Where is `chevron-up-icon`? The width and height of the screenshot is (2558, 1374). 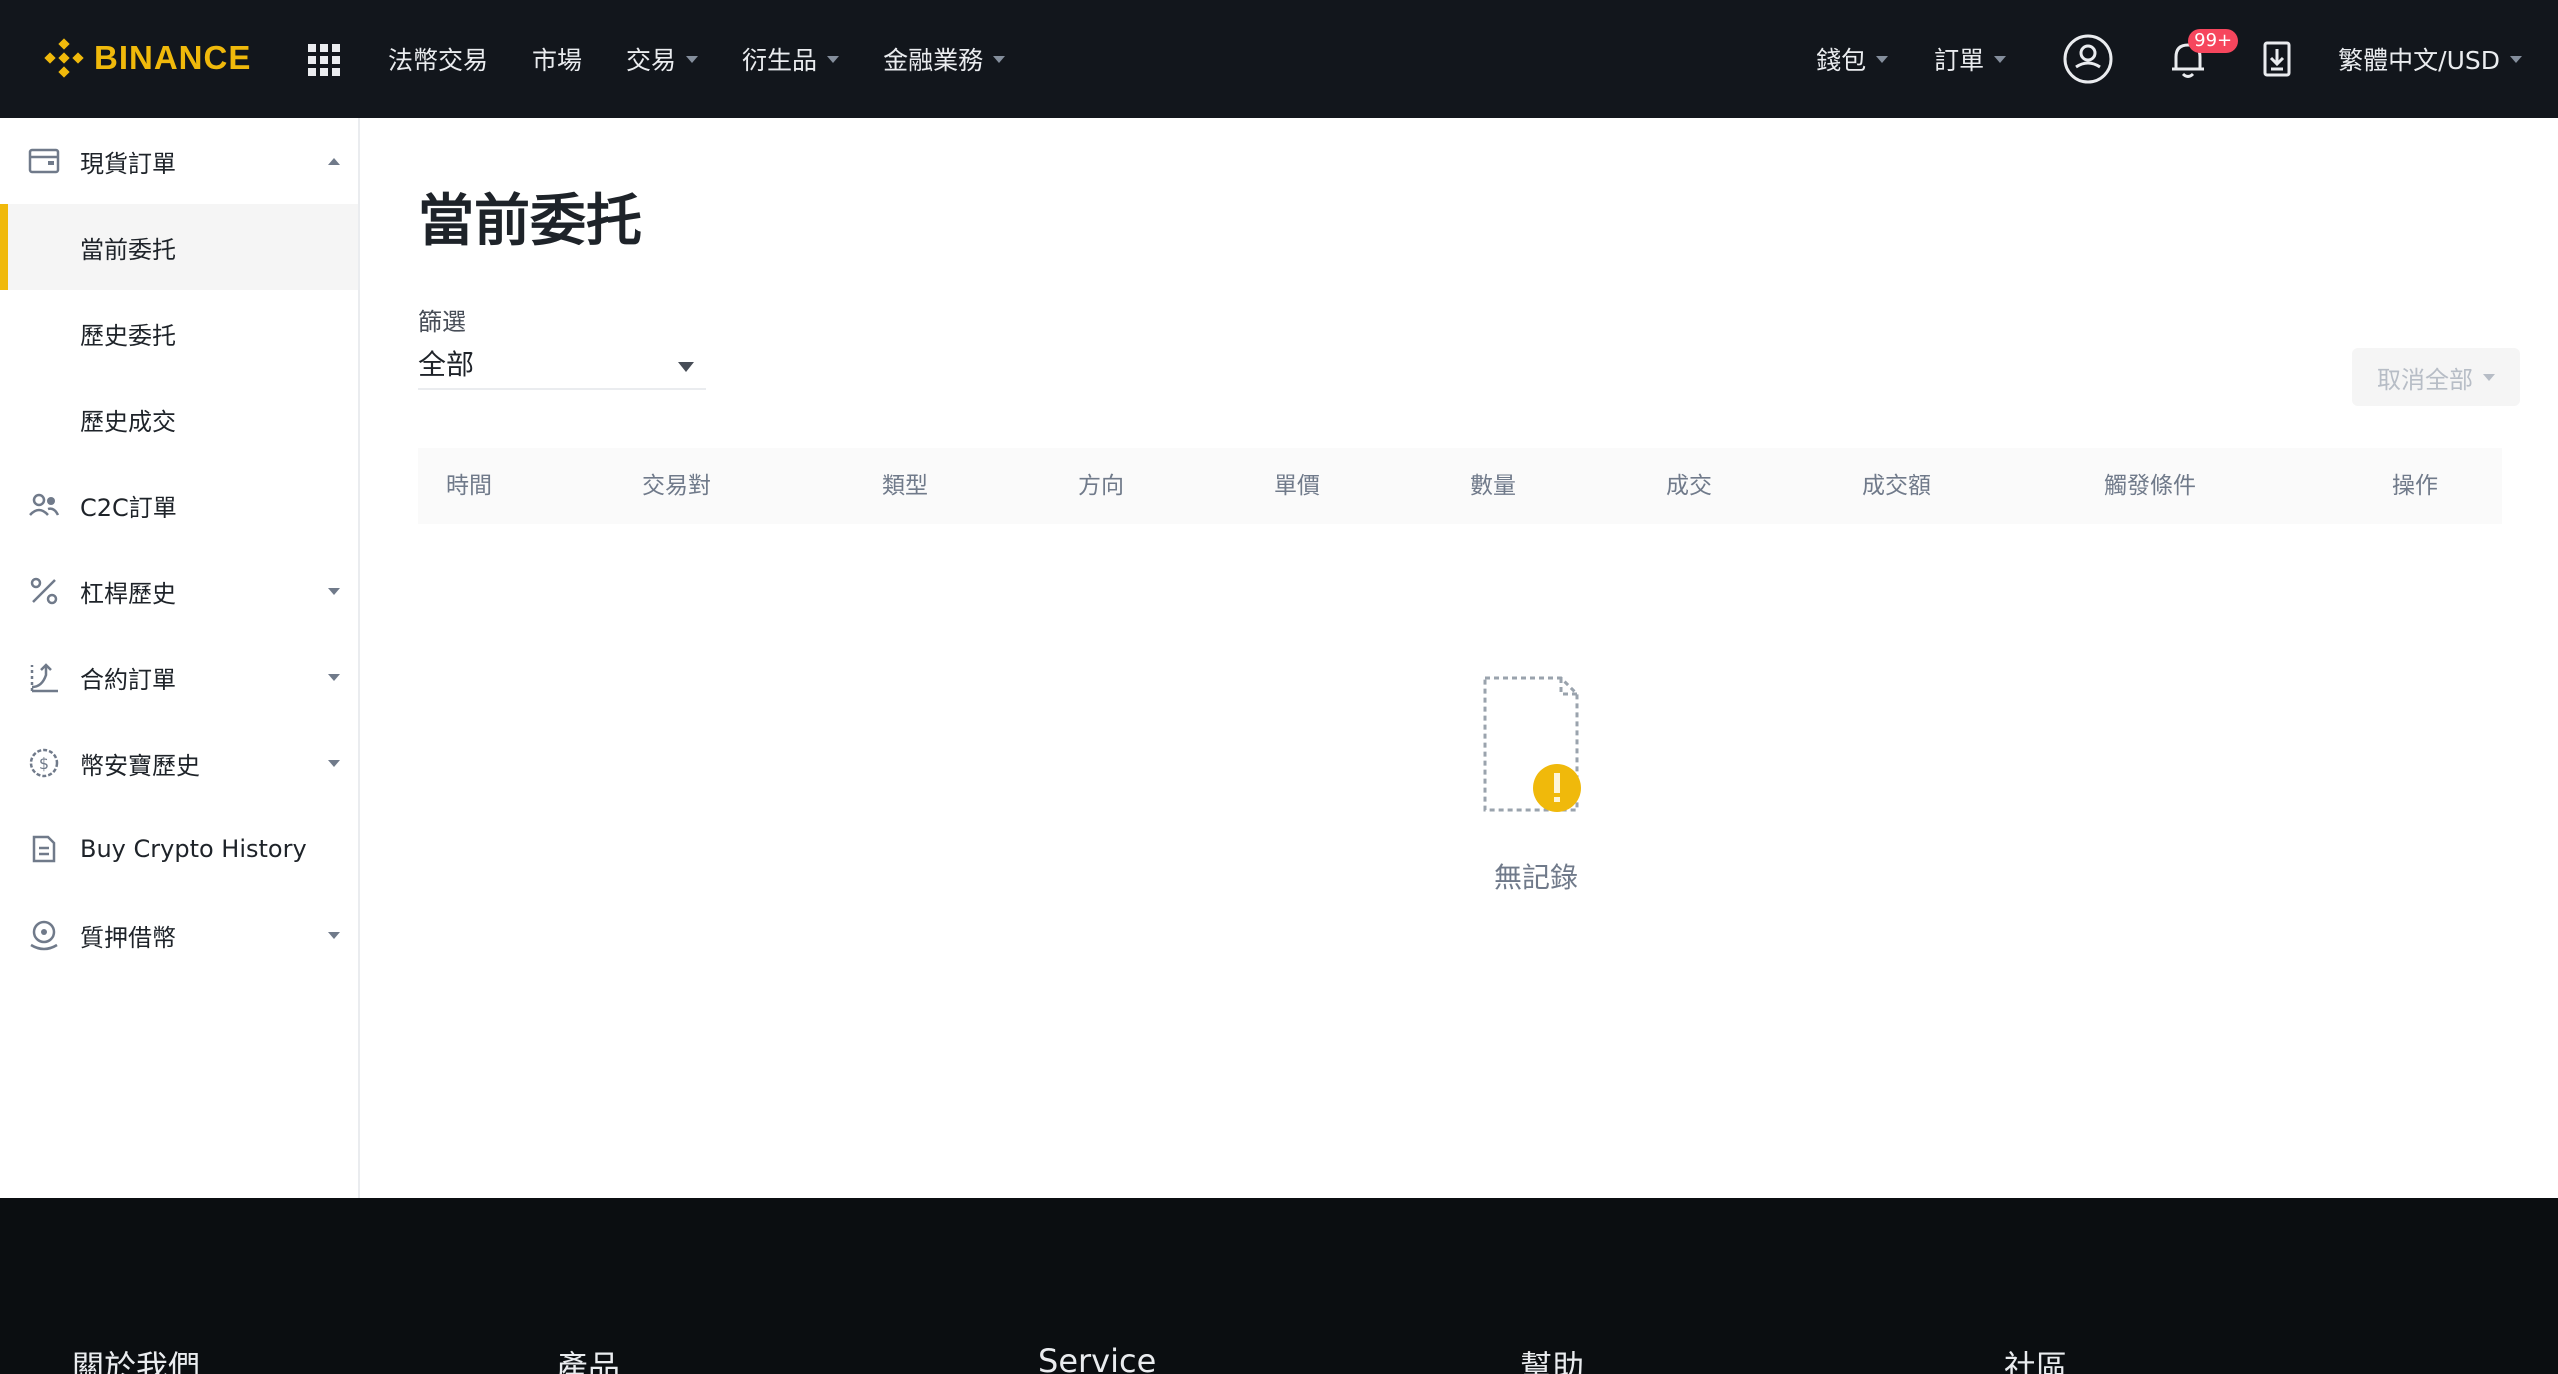 chevron-up-icon is located at coordinates (334, 161).